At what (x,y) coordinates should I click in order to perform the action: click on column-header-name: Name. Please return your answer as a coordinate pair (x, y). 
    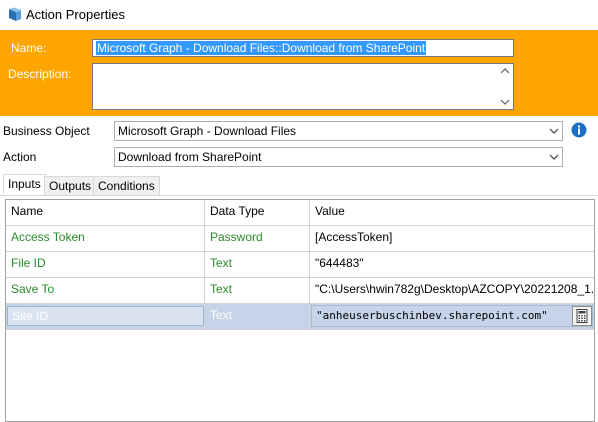
    Looking at the image, I should click on (105, 212).